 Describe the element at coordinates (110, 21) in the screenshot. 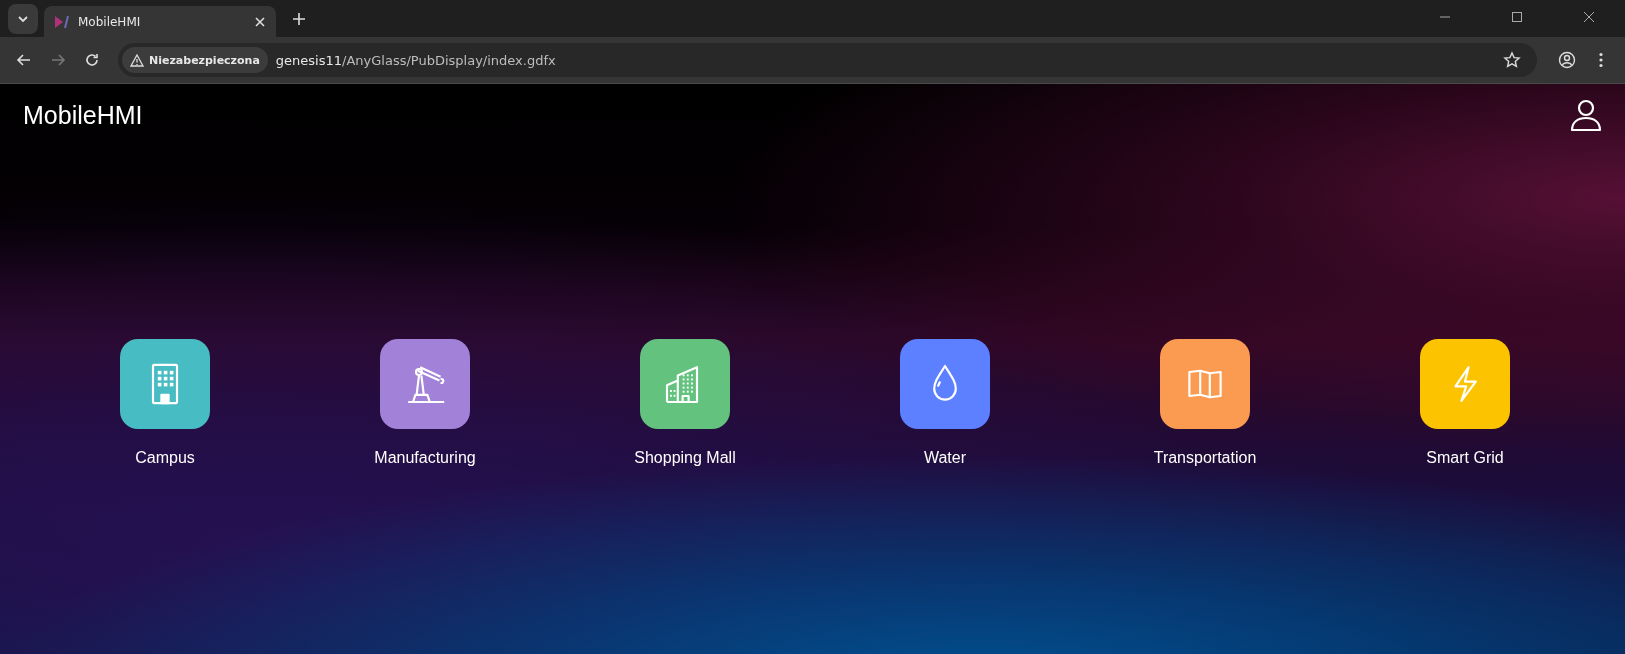

I see `tab-title: MobileHMI` at that location.